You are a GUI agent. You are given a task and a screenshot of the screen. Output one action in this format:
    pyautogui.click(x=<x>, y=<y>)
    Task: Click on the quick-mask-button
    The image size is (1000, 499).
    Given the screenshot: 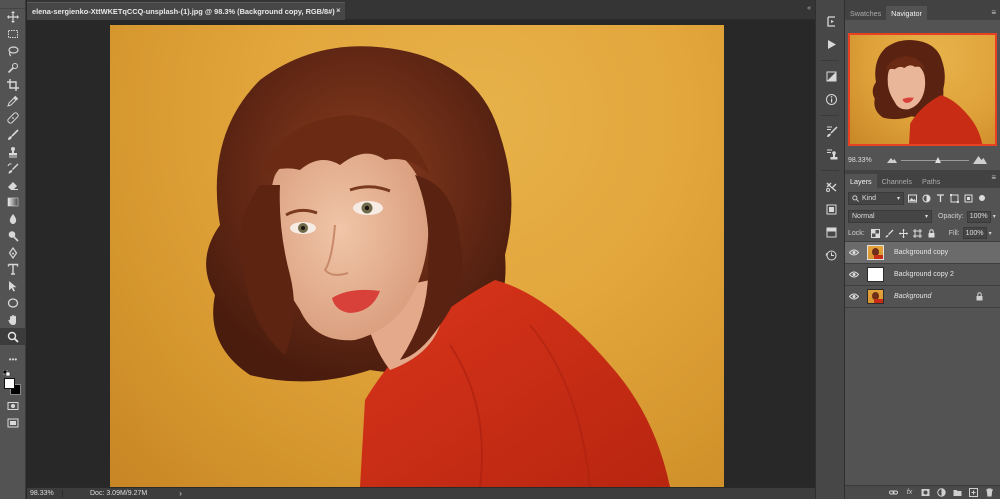 What is the action you would take?
    pyautogui.click(x=13, y=406)
    